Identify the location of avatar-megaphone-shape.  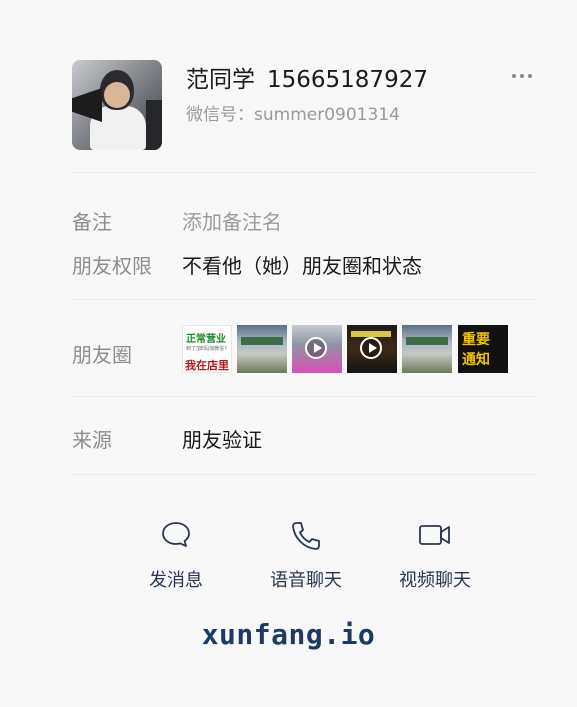
(87, 105).